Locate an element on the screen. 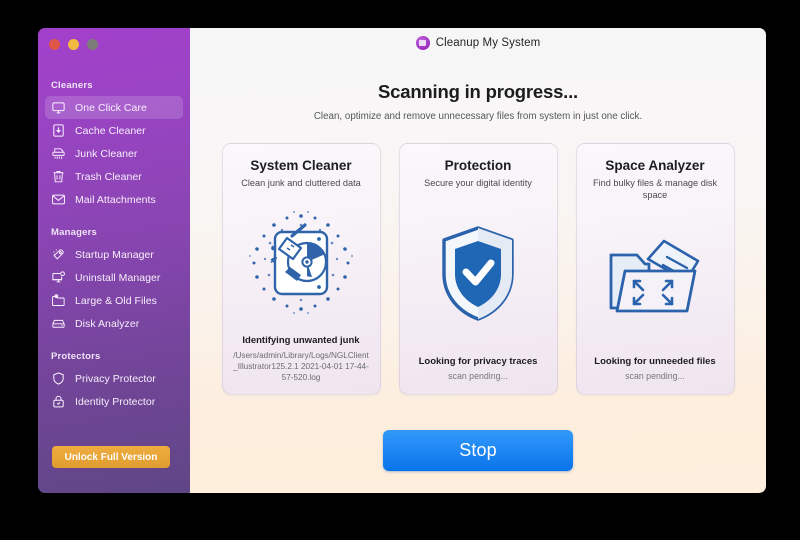  sidebar-item-label: Disk Analyzer is located at coordinates (107, 323).